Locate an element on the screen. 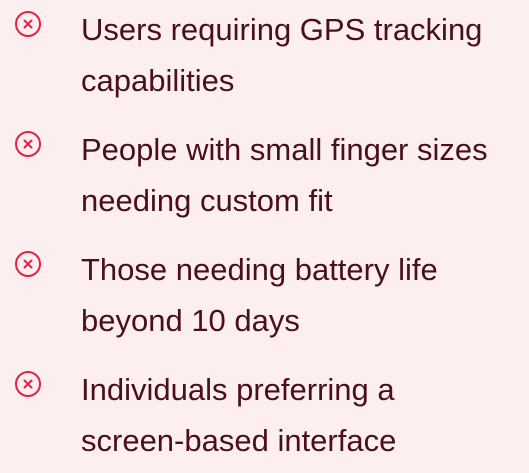  list-item-line-1: People with small finger sizes is located at coordinates (284, 149).